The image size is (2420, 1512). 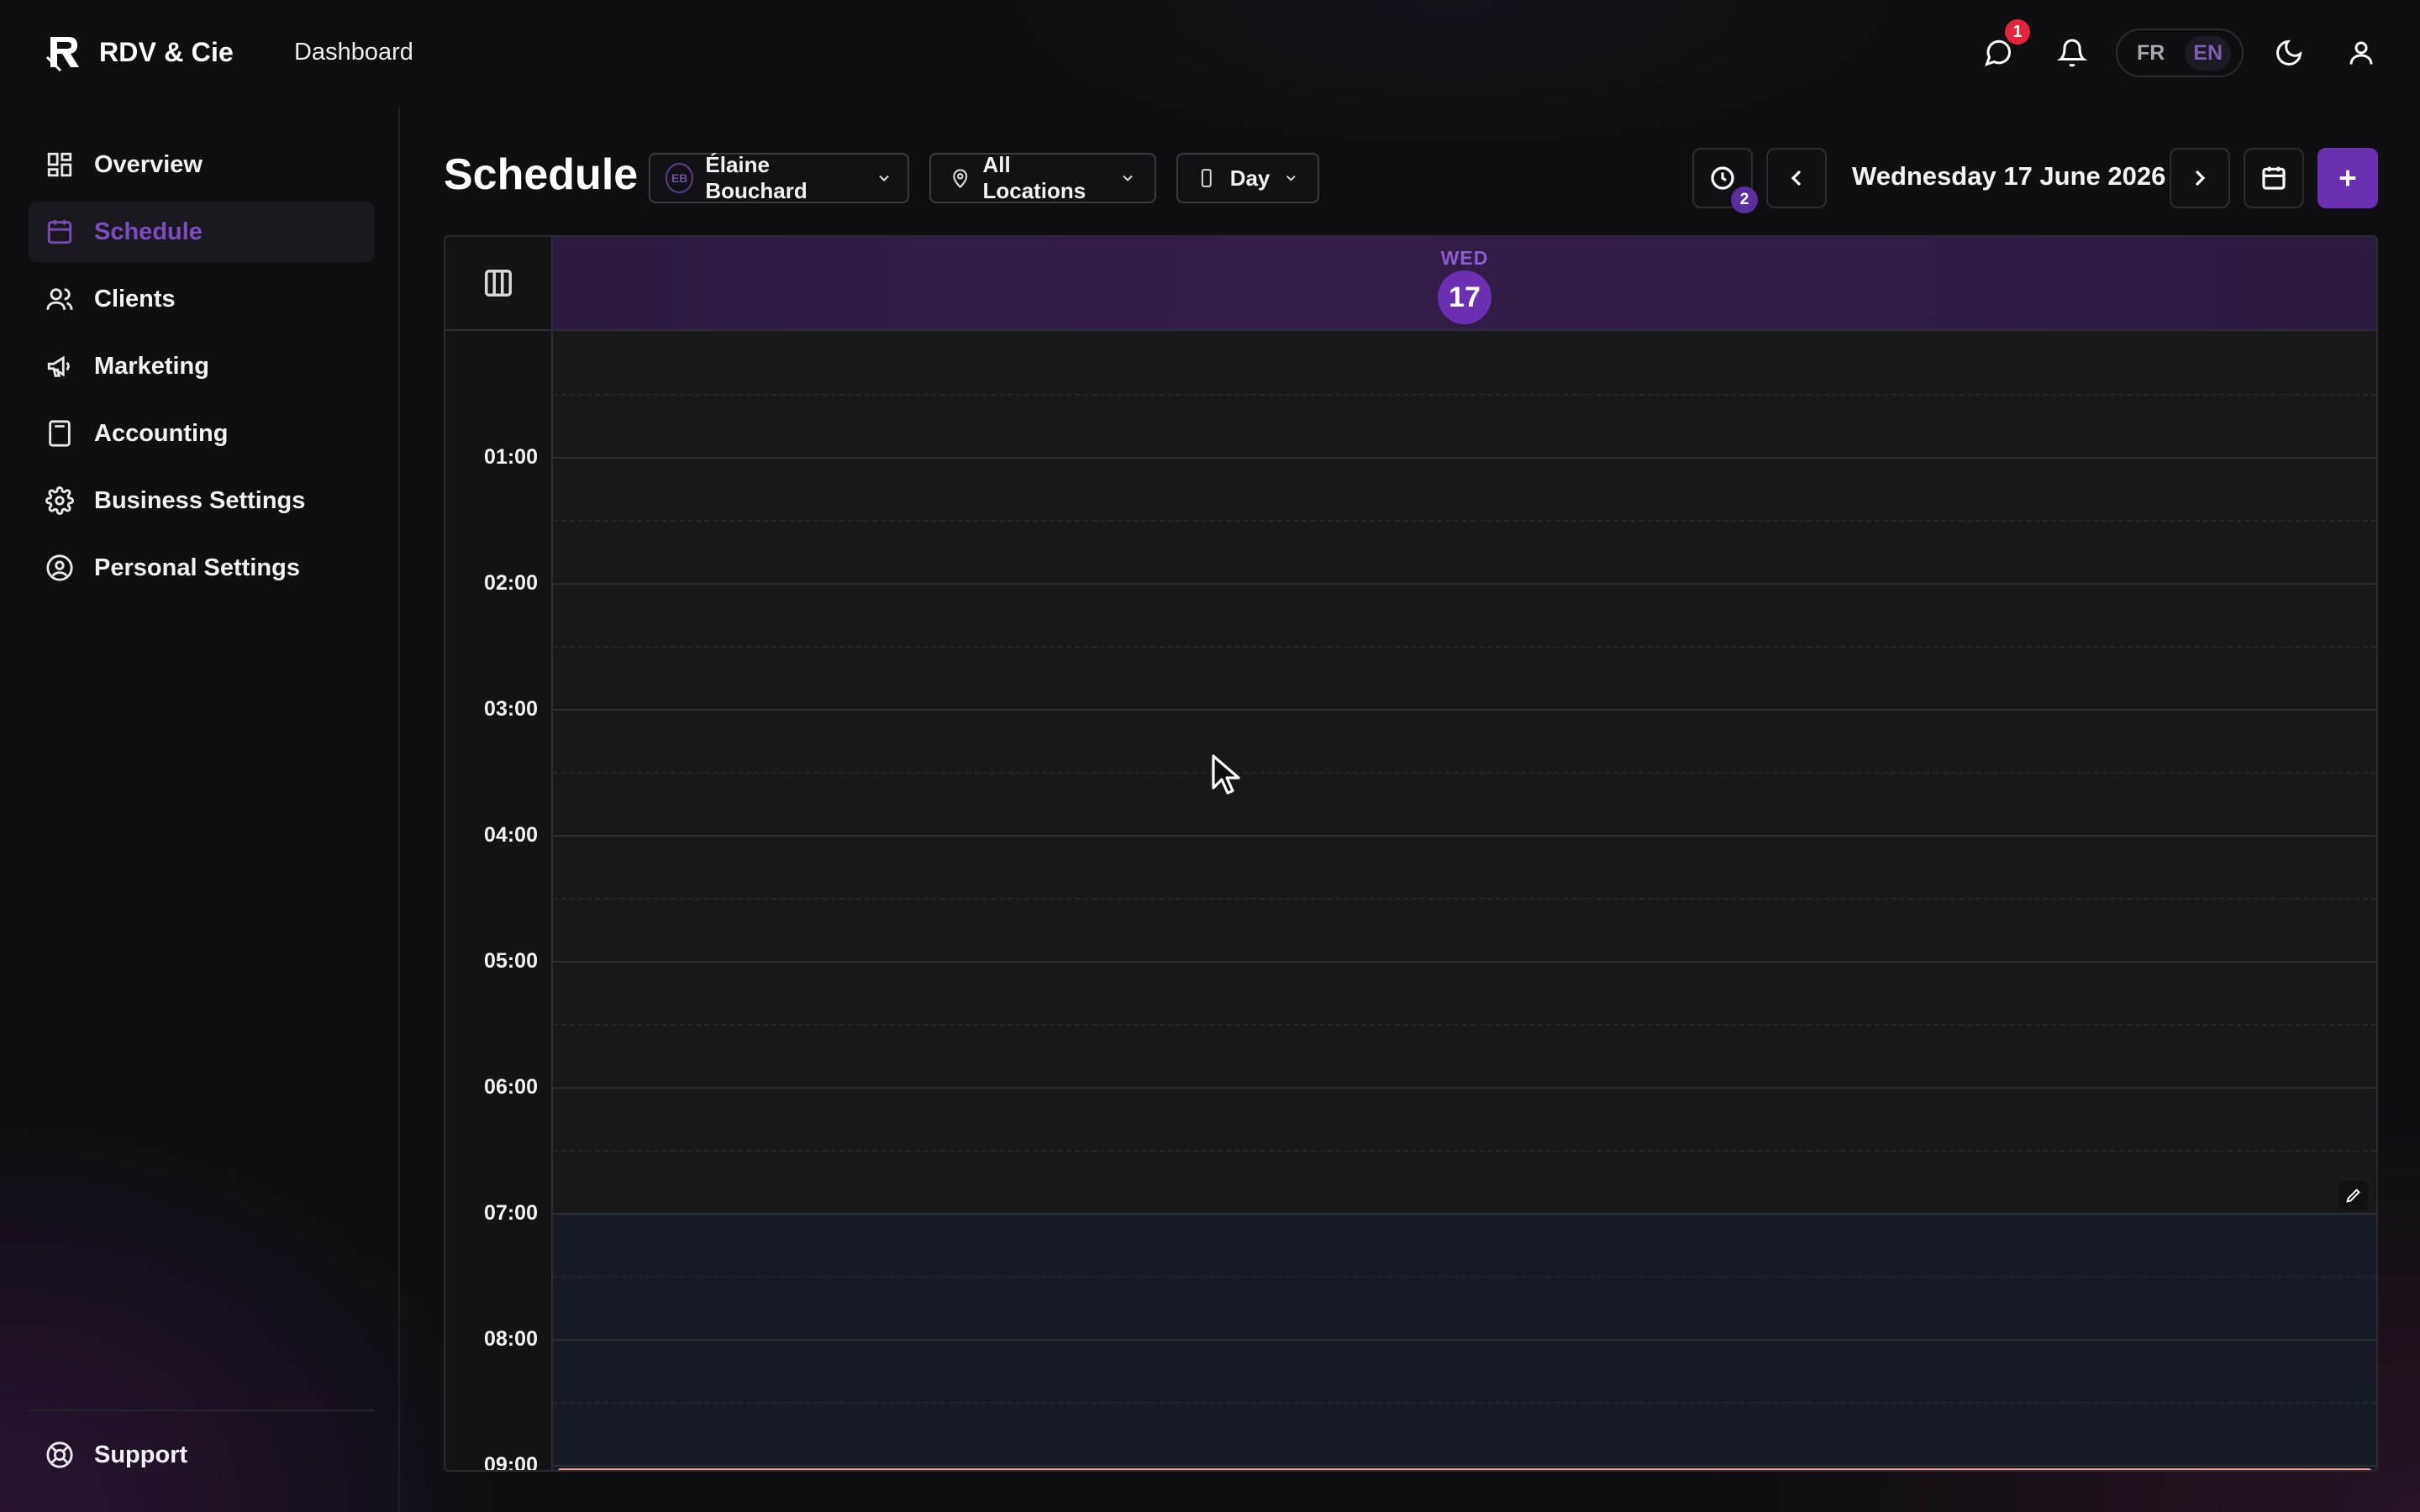 What do you see at coordinates (60, 433) in the screenshot?
I see `calculator-icon` at bounding box center [60, 433].